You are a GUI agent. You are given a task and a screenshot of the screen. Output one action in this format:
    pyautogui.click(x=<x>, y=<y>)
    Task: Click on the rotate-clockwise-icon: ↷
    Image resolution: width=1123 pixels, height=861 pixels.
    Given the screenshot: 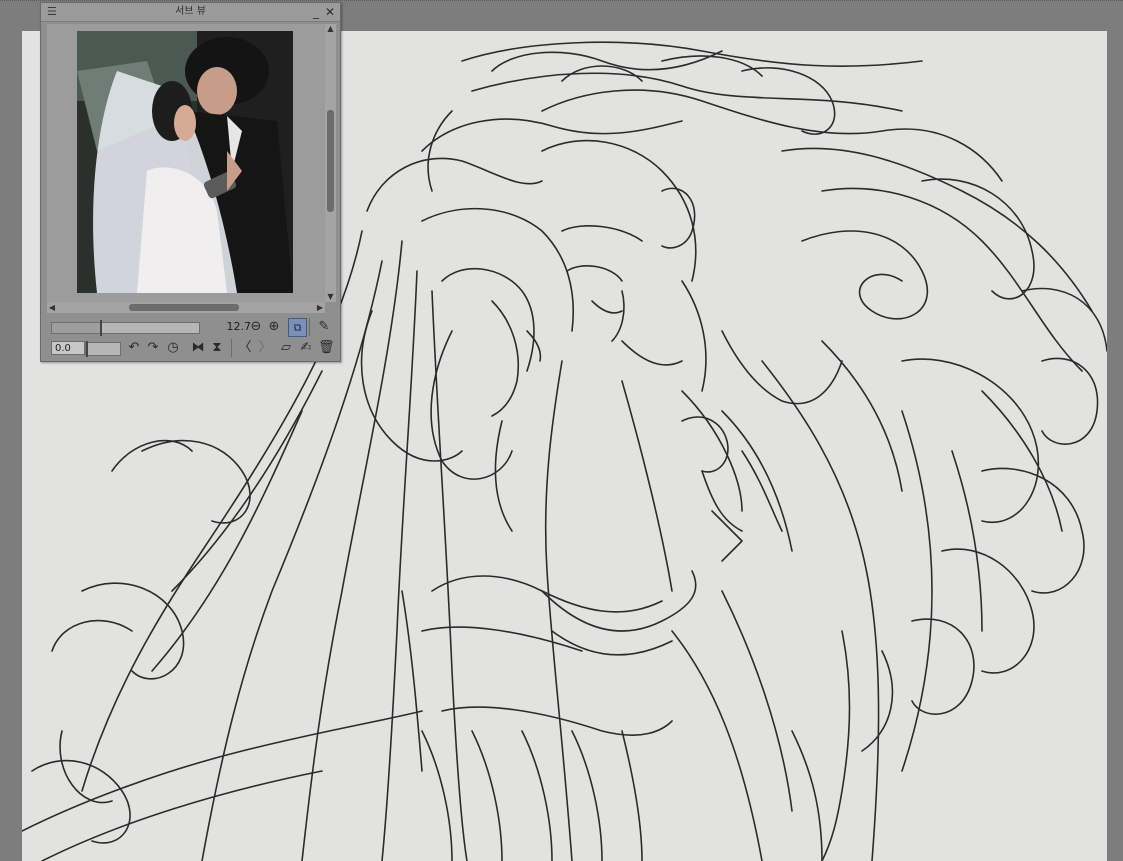 What is the action you would take?
    pyautogui.click(x=153, y=348)
    